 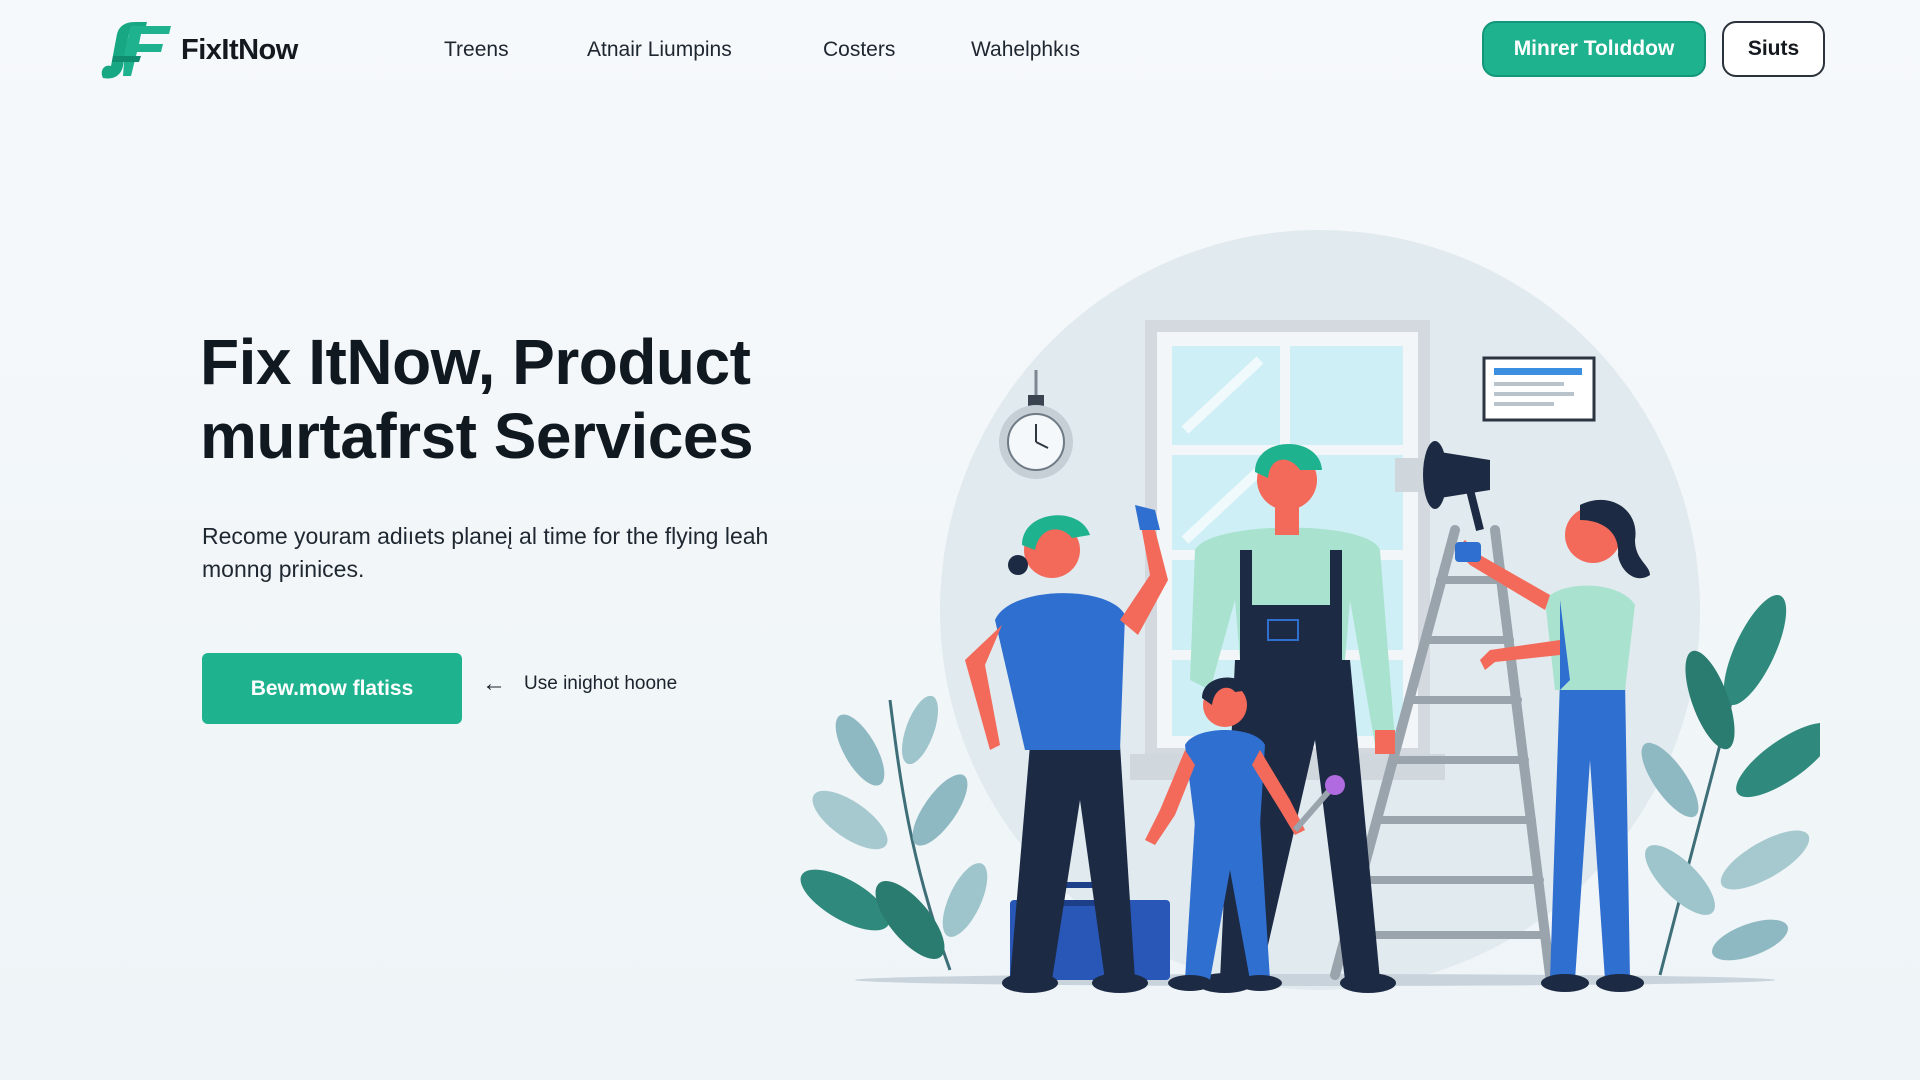 I want to click on arrow-left-icon: ←, so click(x=494, y=683).